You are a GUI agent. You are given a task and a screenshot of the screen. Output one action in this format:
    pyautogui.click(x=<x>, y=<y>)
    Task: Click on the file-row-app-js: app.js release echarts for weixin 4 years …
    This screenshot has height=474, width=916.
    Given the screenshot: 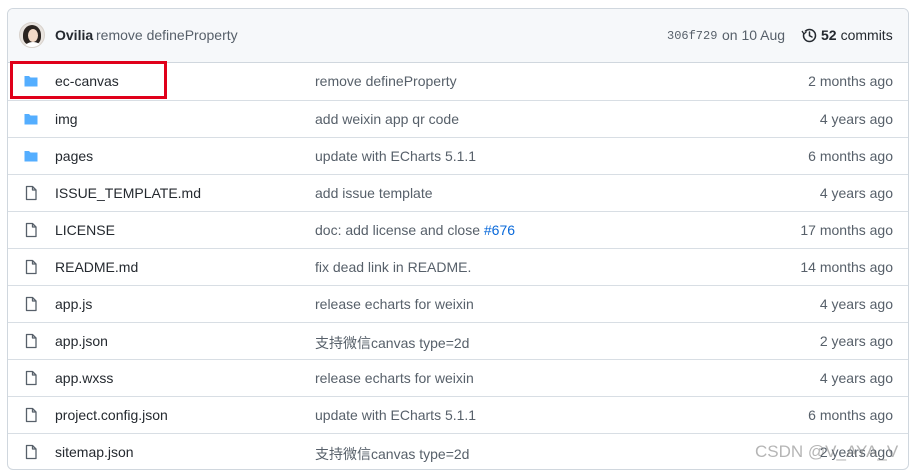 What is the action you would take?
    pyautogui.click(x=458, y=303)
    